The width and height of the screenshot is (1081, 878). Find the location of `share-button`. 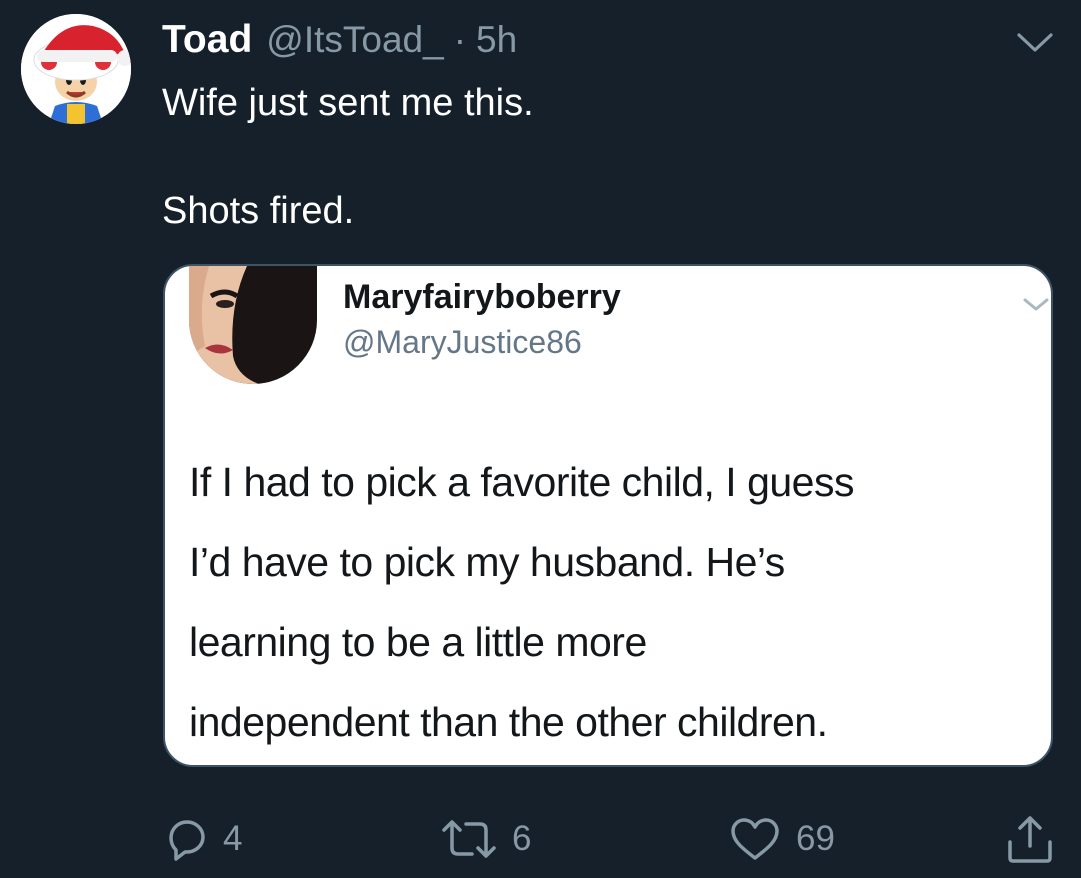

share-button is located at coordinates (1030, 839).